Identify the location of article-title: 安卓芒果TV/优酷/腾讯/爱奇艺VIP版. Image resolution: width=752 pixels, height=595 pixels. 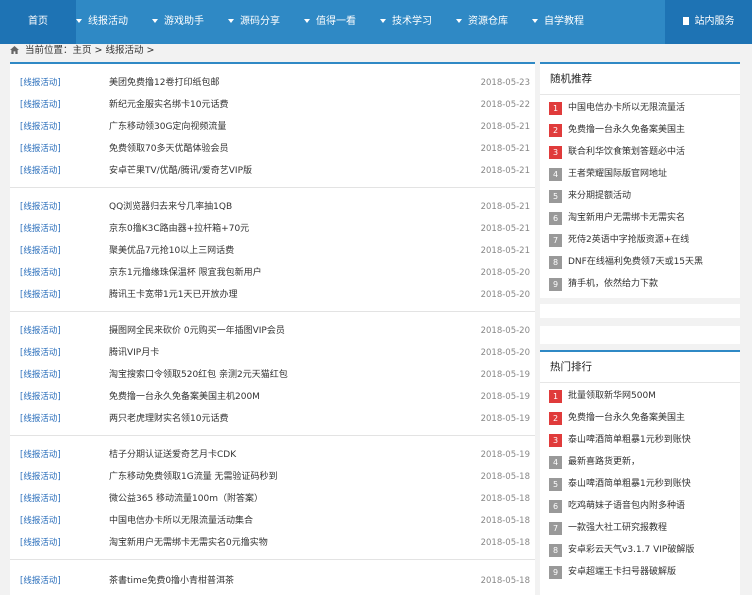
(180, 171).